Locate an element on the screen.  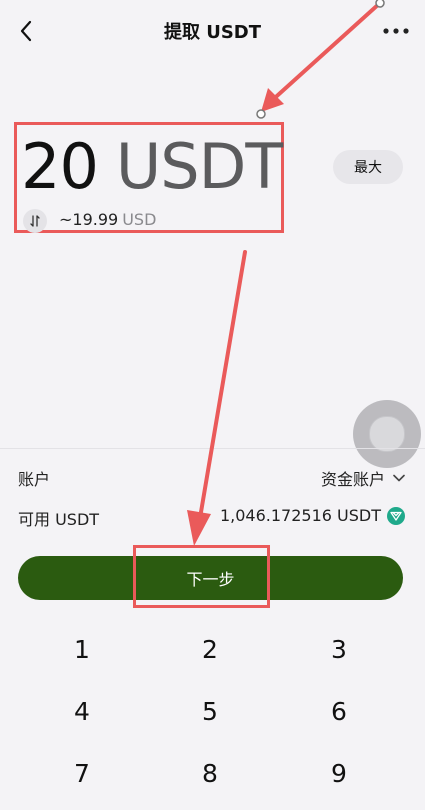
usd-value: ~19.99 is located at coordinates (89, 219).